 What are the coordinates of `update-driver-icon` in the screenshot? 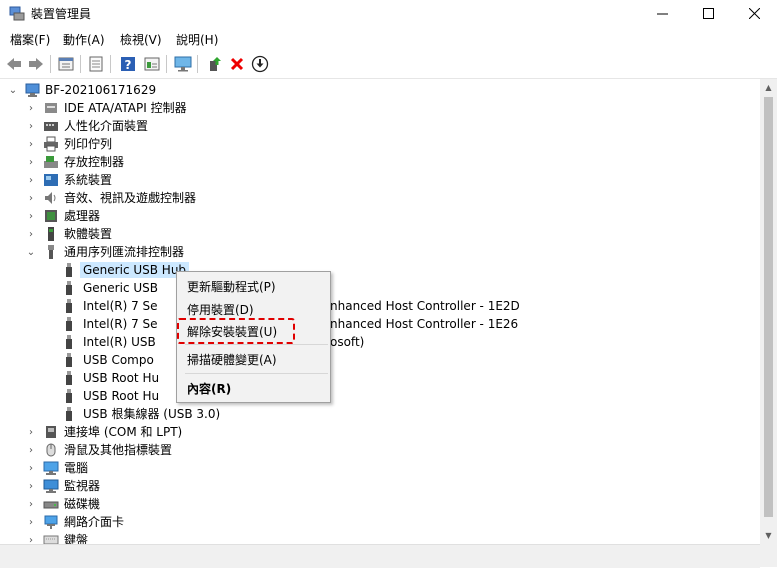 It's located at (214, 64).